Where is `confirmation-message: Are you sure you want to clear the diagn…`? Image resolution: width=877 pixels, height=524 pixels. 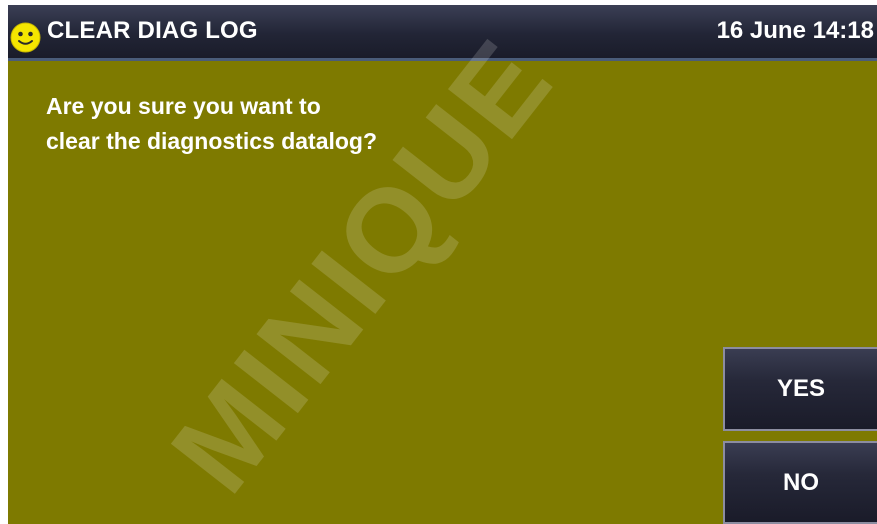
confirmation-message: Are you sure you want to clear the diagn… is located at coordinates (346, 124).